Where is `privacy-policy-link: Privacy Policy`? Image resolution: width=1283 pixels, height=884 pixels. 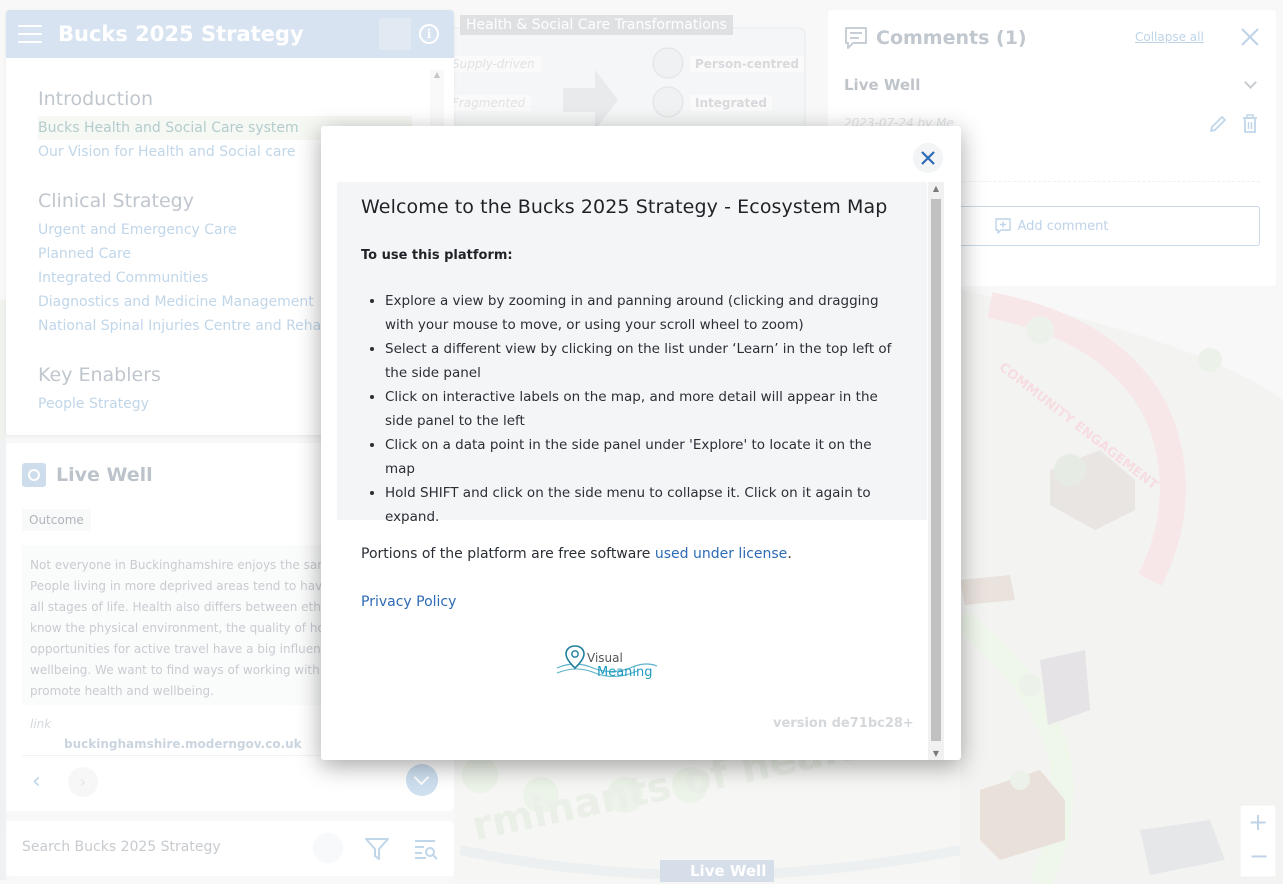
privacy-policy-link: Privacy Policy is located at coordinates (408, 602).